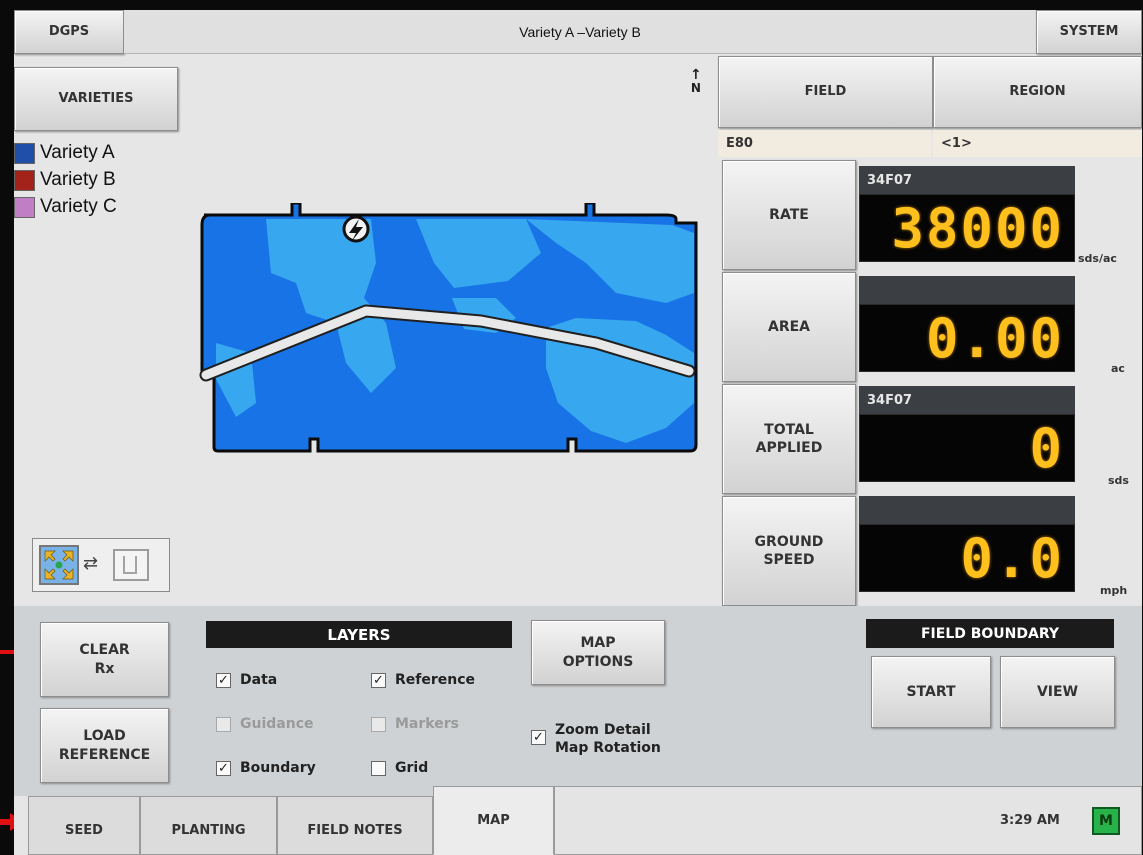 The height and width of the screenshot is (855, 1143). Describe the element at coordinates (359, 634) in the screenshot. I see `layers-header: LAYERS` at that location.